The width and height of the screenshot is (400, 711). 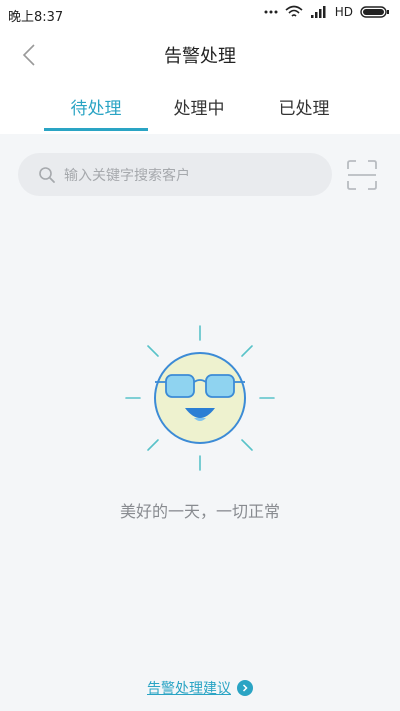 I want to click on tab-processed: 已处理, so click(x=304, y=114).